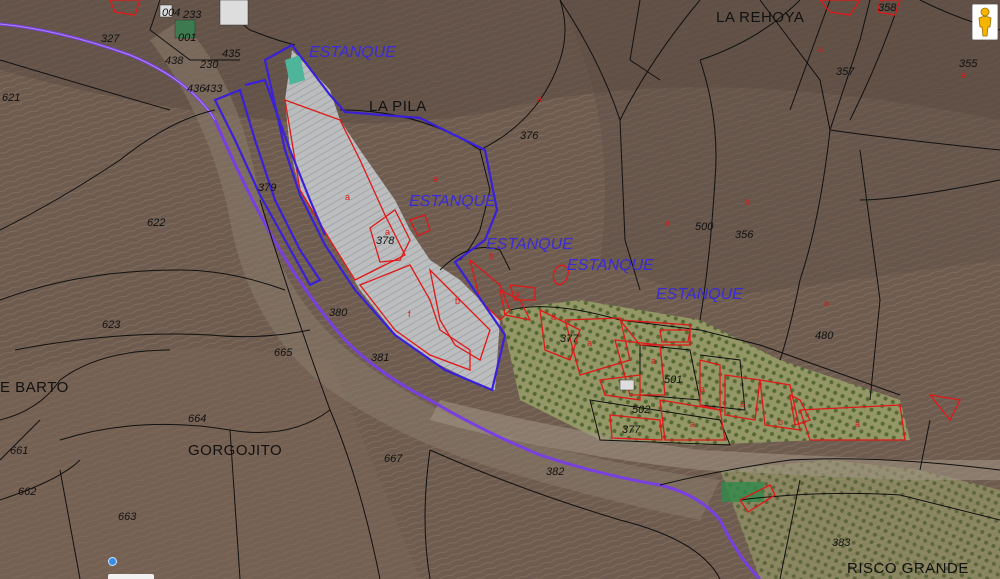  What do you see at coordinates (231, 54) in the screenshot?
I see `parcel-number: 435` at bounding box center [231, 54].